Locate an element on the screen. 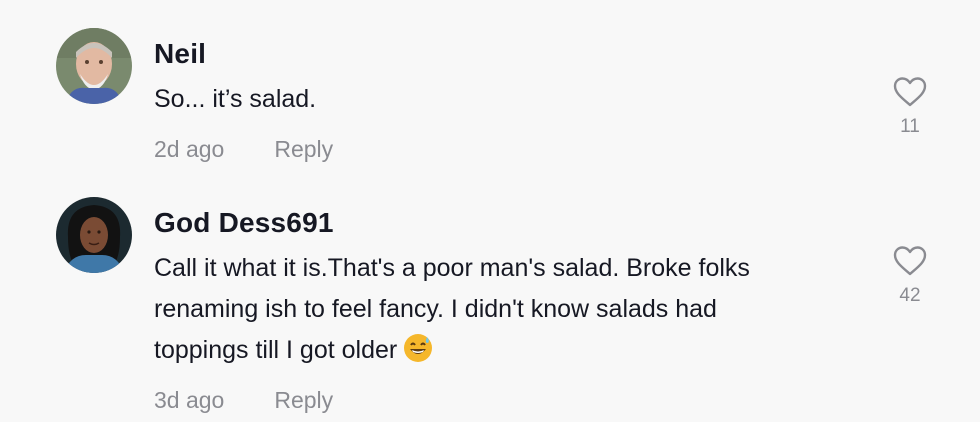 This screenshot has width=980, height=422. comment-time: 2d ago is located at coordinates (189, 149).